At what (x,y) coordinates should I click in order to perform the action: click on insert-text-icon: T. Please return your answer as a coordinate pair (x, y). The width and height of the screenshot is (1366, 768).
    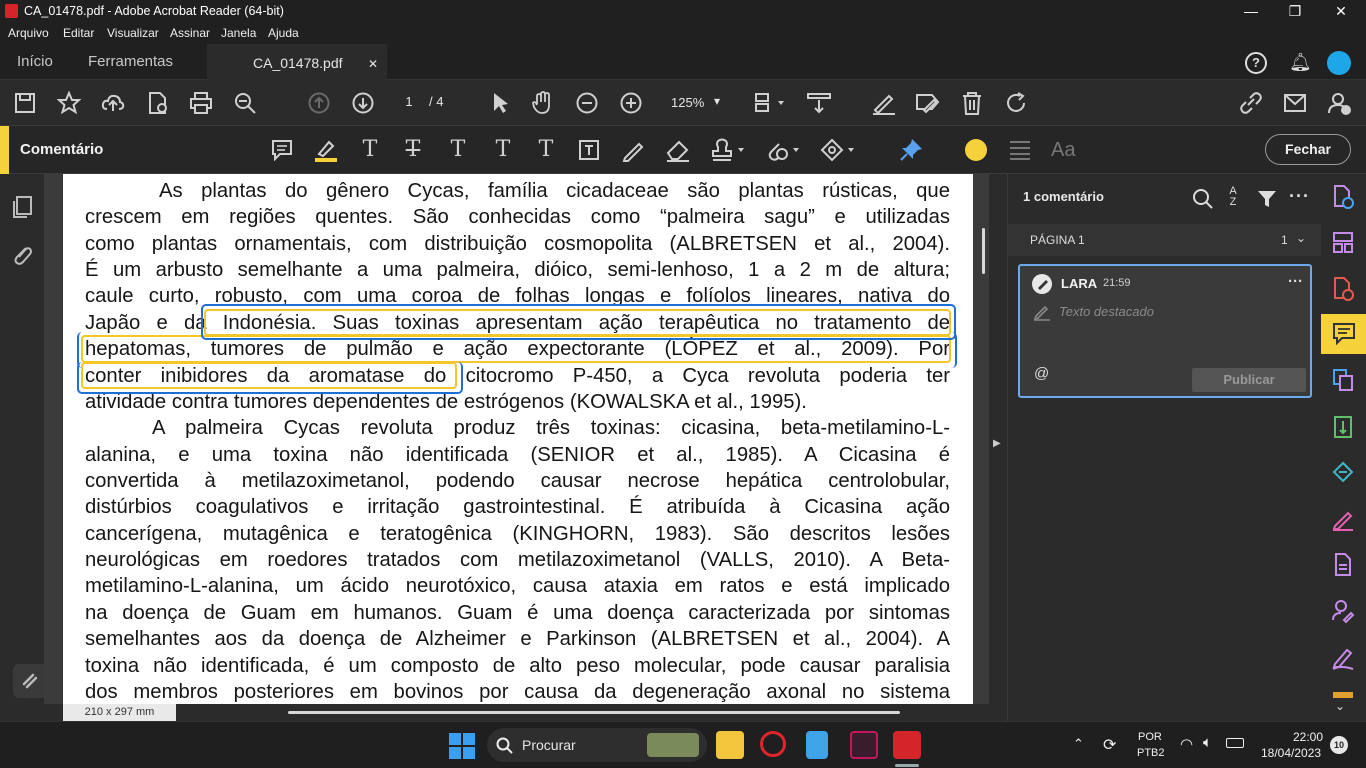
    Looking at the image, I should click on (503, 150).